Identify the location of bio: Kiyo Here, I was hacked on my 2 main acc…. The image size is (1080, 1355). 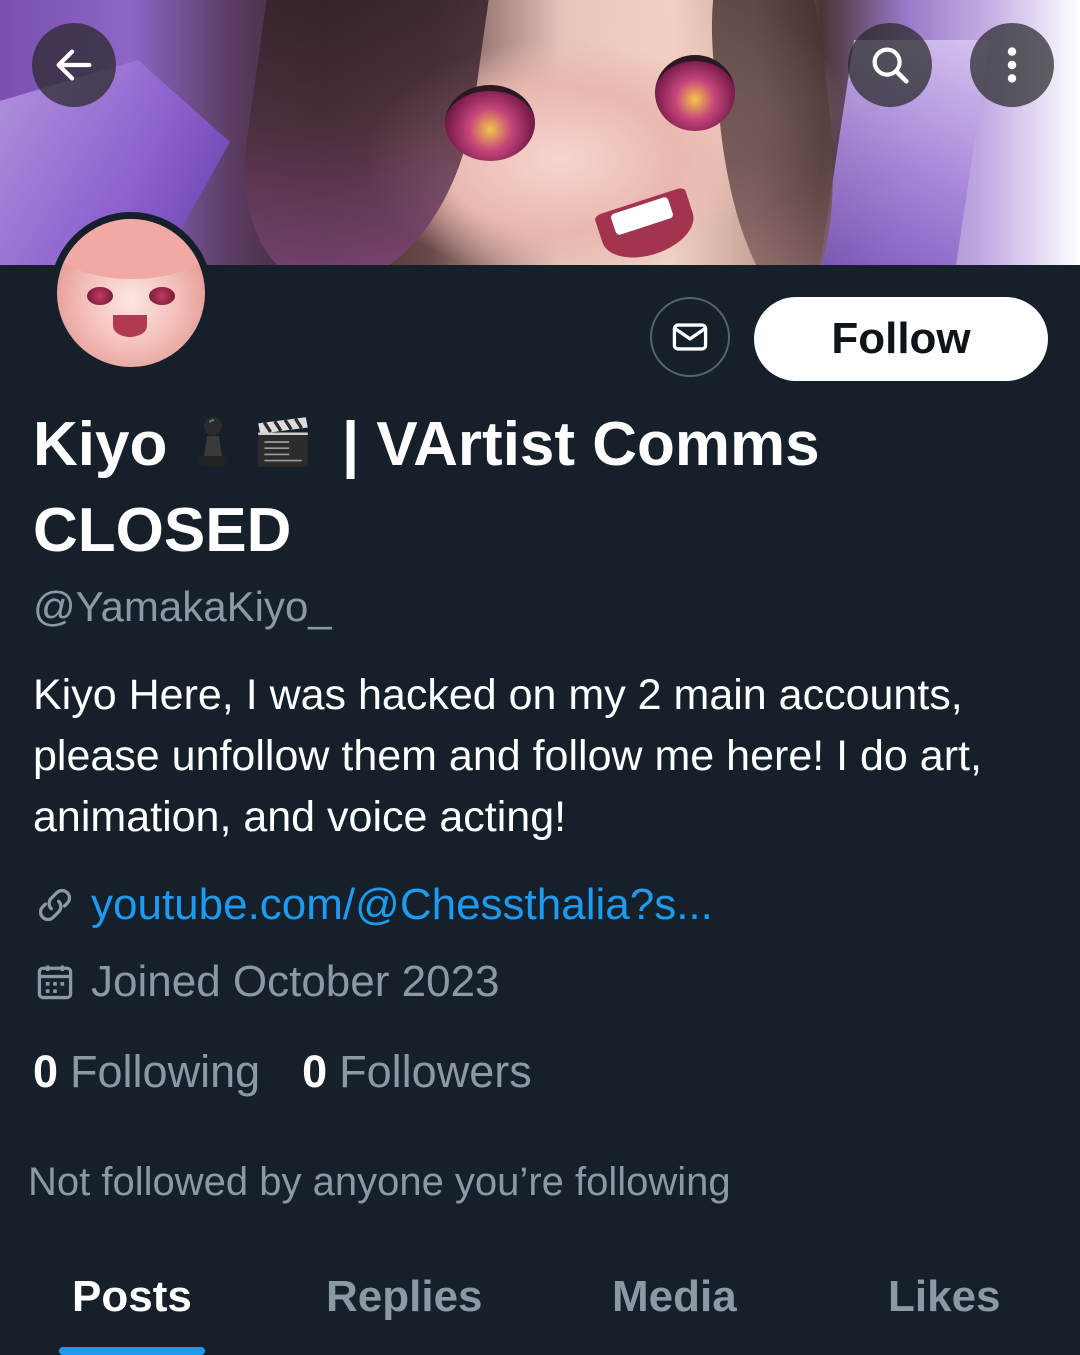
(507, 756).